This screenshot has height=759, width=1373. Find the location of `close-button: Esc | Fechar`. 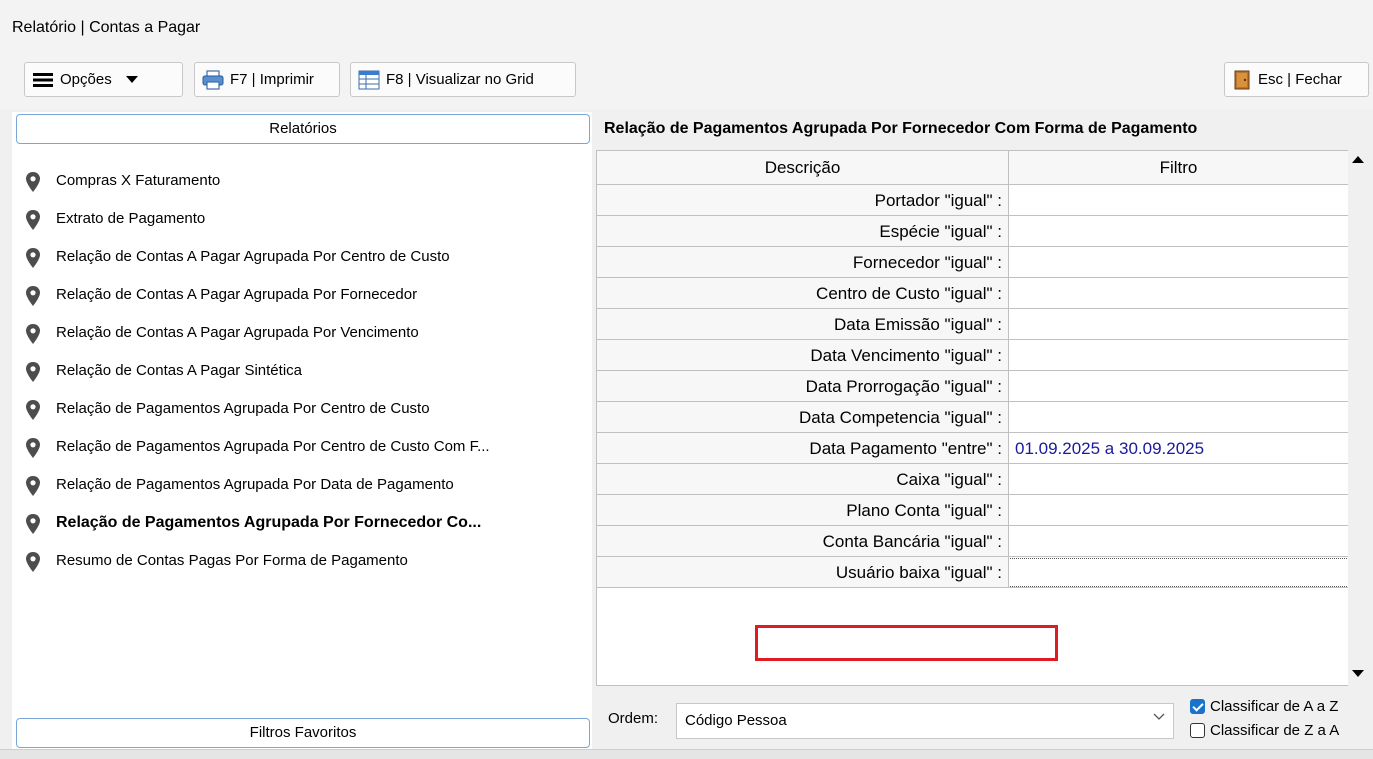

close-button: Esc | Fechar is located at coordinates (1296, 79).